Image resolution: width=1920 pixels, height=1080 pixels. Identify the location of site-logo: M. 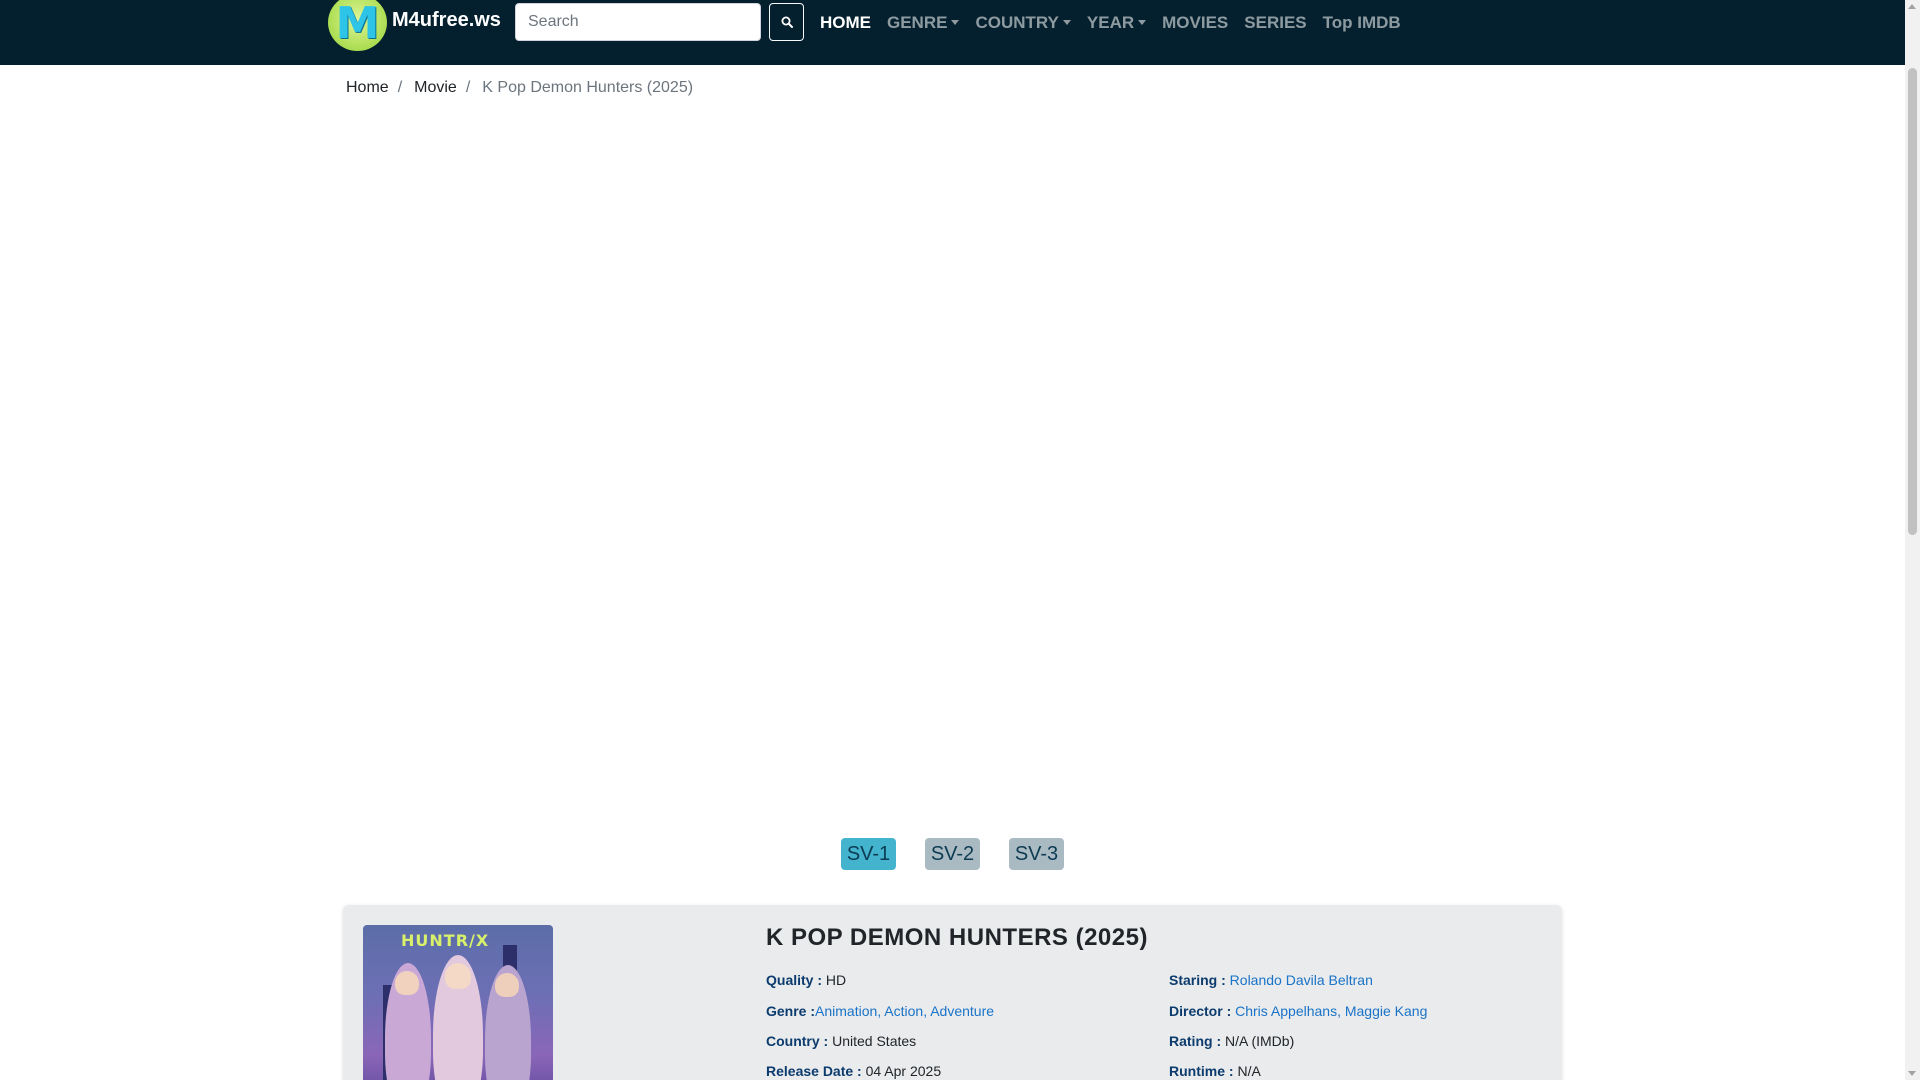
(357, 25).